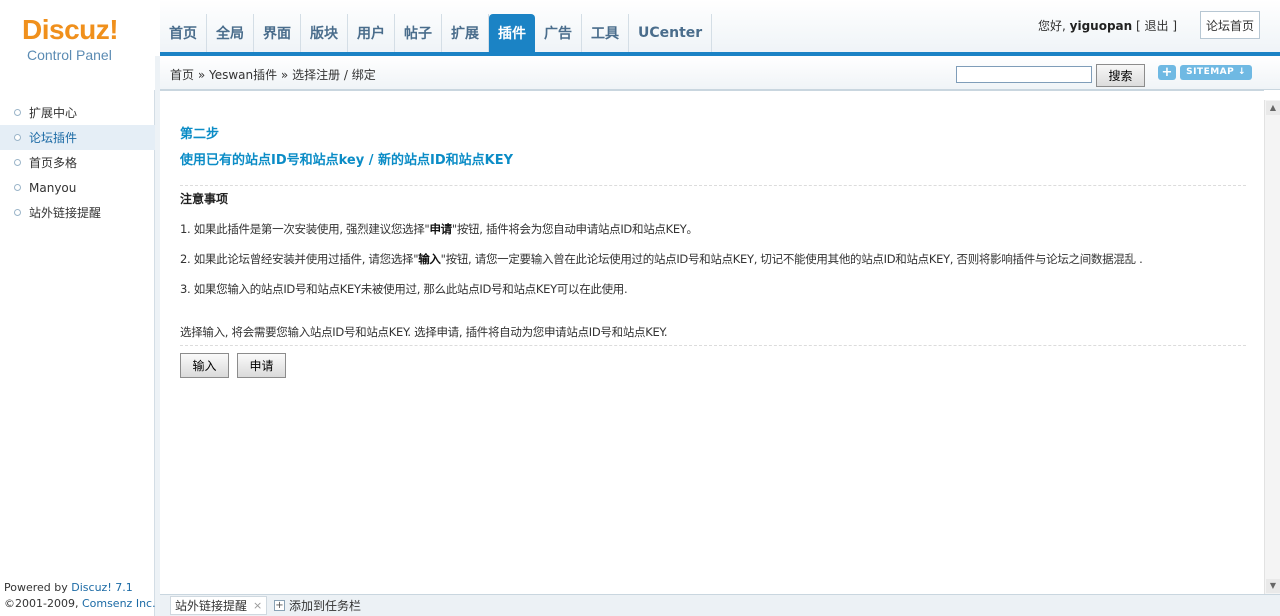  I want to click on sidebar-item-extension-center: 扩展中心, so click(77, 112).